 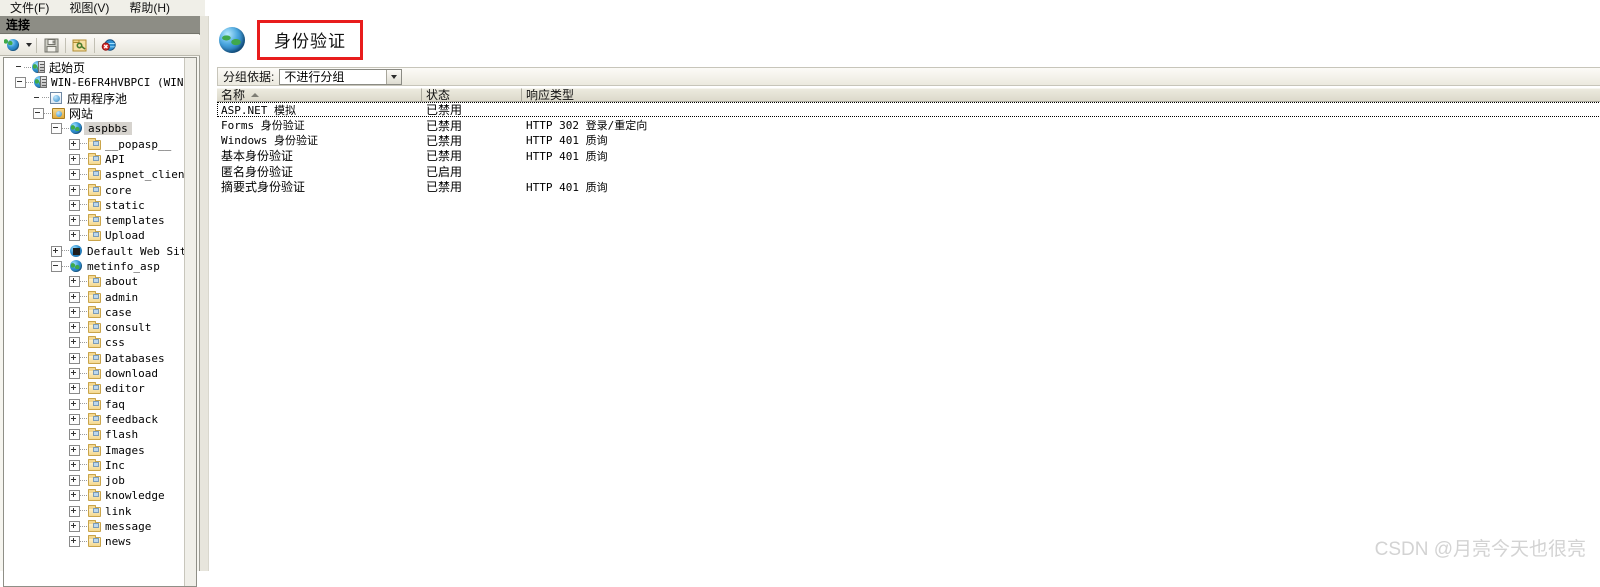 What do you see at coordinates (149, 9) in the screenshot?
I see `menu-help: 帮助(H)` at bounding box center [149, 9].